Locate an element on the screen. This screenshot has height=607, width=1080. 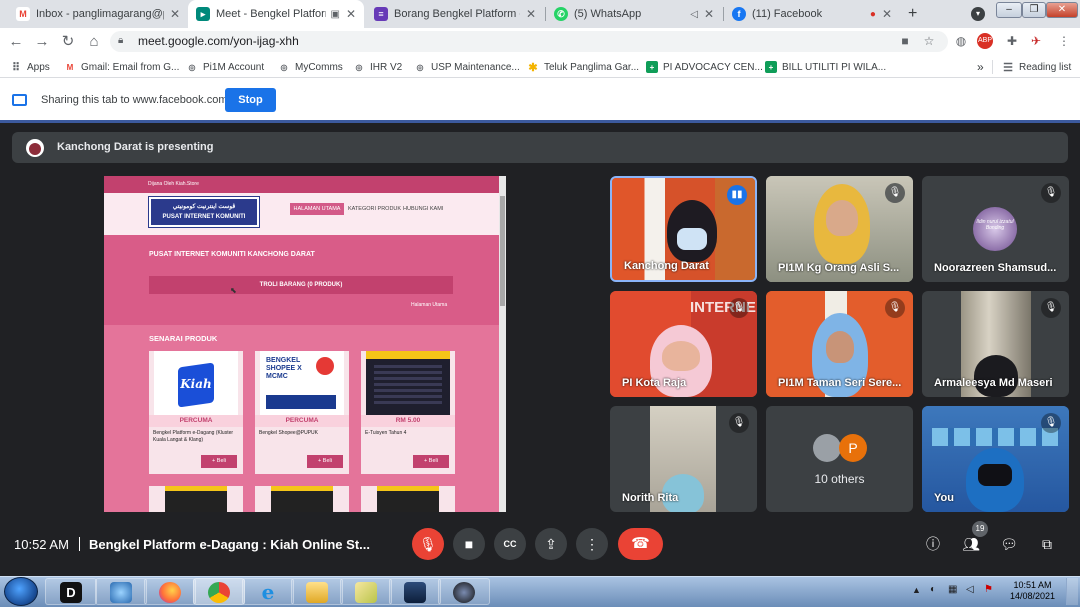
shared-scrollbar-thumb is located at coordinates (502, 251).